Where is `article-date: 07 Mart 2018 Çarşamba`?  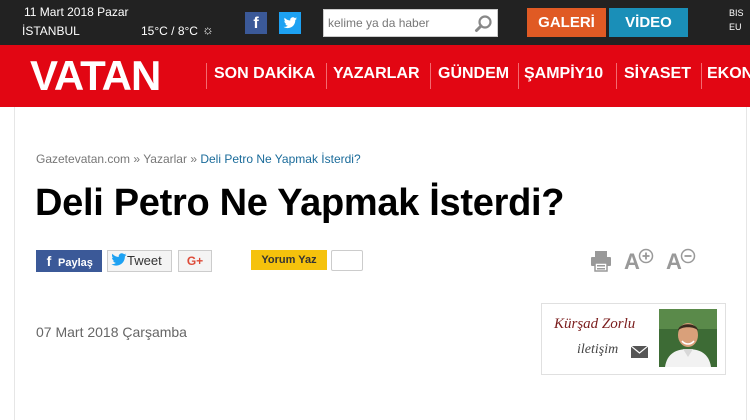 article-date: 07 Mart 2018 Çarşamba is located at coordinates (111, 332).